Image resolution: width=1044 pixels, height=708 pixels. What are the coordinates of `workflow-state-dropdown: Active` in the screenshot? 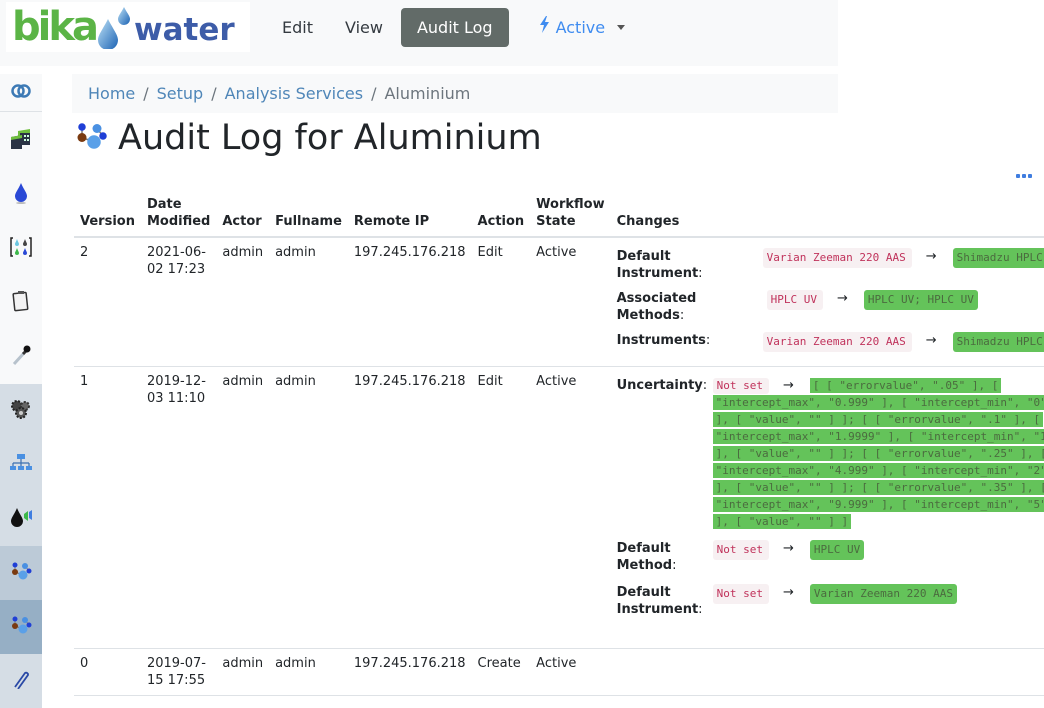 It's located at (582, 27).